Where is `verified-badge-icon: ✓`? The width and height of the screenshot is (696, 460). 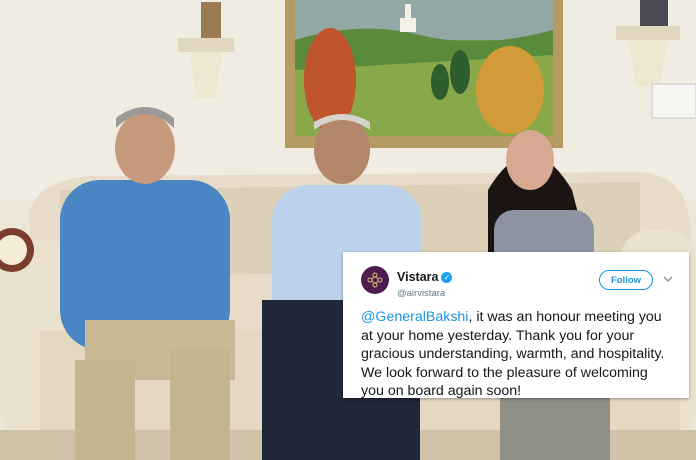
verified-badge-icon: ✓ is located at coordinates (447, 277).